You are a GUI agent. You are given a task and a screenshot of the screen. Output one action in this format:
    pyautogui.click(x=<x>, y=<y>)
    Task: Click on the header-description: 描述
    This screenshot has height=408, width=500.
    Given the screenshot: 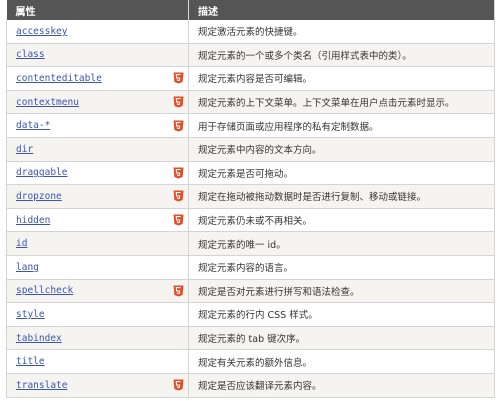 What is the action you would take?
    pyautogui.click(x=341, y=10)
    